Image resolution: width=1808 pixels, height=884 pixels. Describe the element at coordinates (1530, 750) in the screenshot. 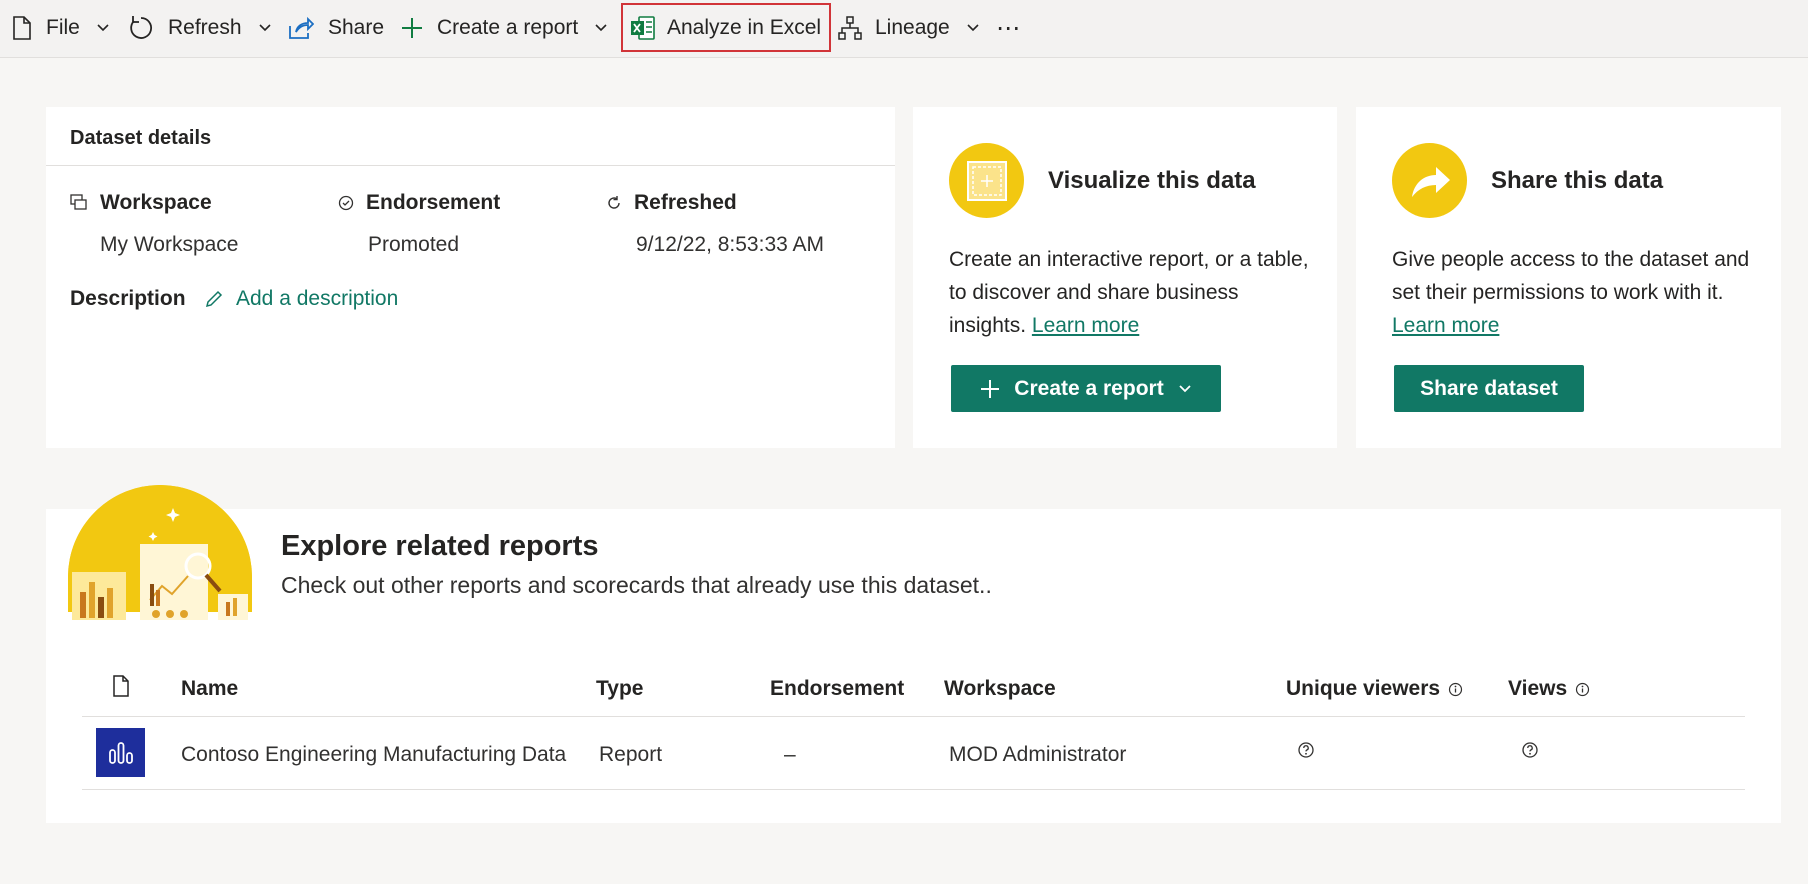

I see `views-unknown-icon` at that location.